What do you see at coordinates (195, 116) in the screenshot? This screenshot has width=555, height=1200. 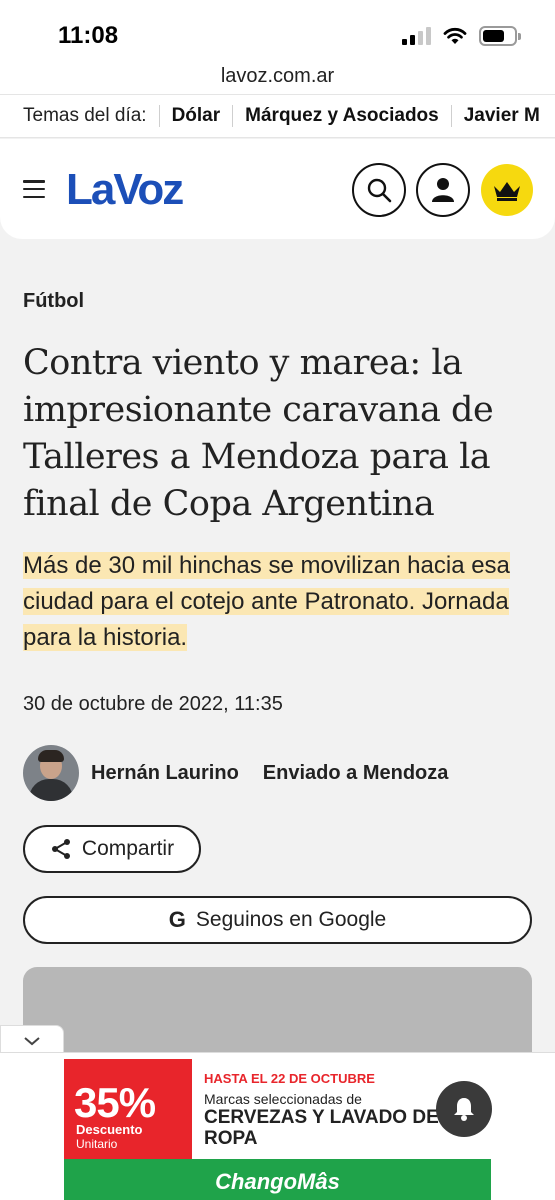 I see `trending-topic-link: Dólar` at bounding box center [195, 116].